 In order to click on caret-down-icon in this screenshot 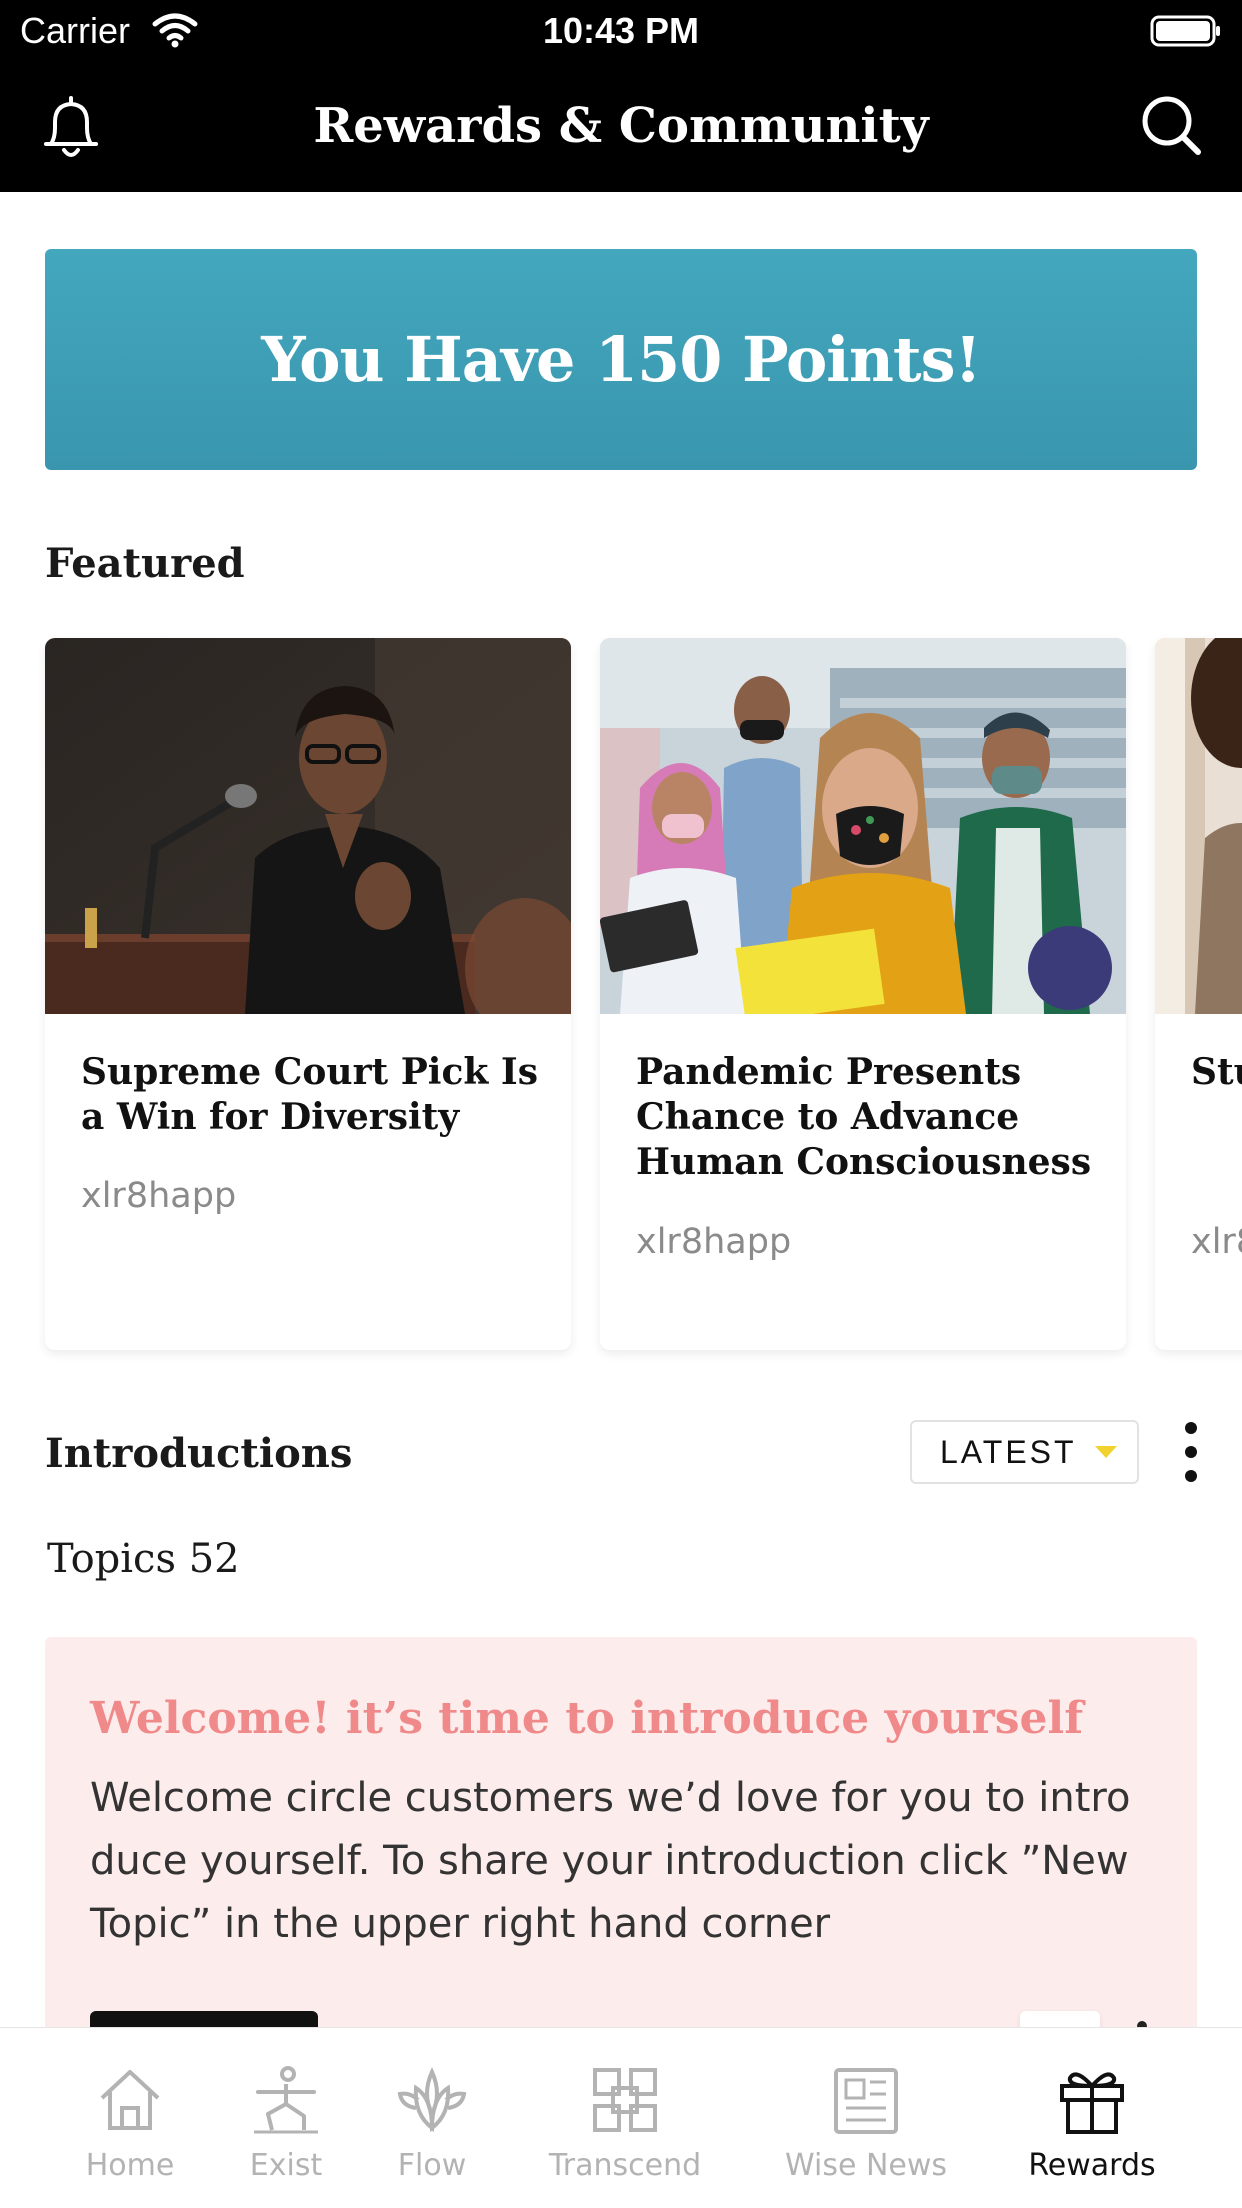, I will do `click(1105, 1452)`.